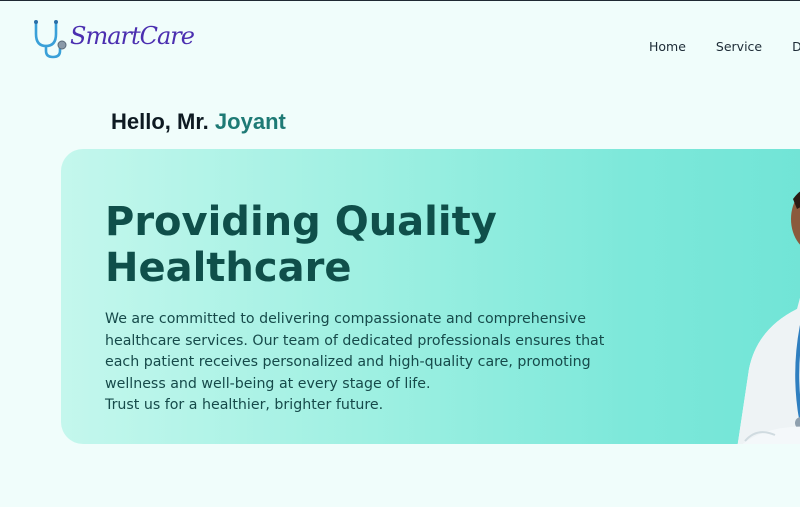  I want to click on main-nav: Home Service Do, so click(724, 46).